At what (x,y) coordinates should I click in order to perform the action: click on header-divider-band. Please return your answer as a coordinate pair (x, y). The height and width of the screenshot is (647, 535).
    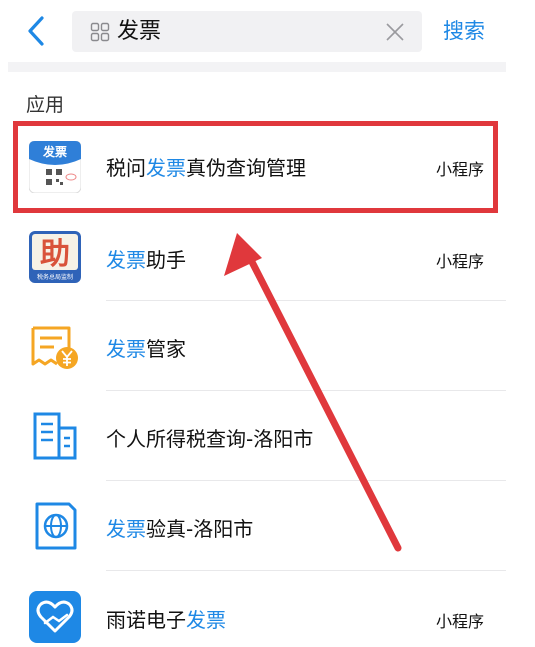
    Looking at the image, I should click on (257, 67).